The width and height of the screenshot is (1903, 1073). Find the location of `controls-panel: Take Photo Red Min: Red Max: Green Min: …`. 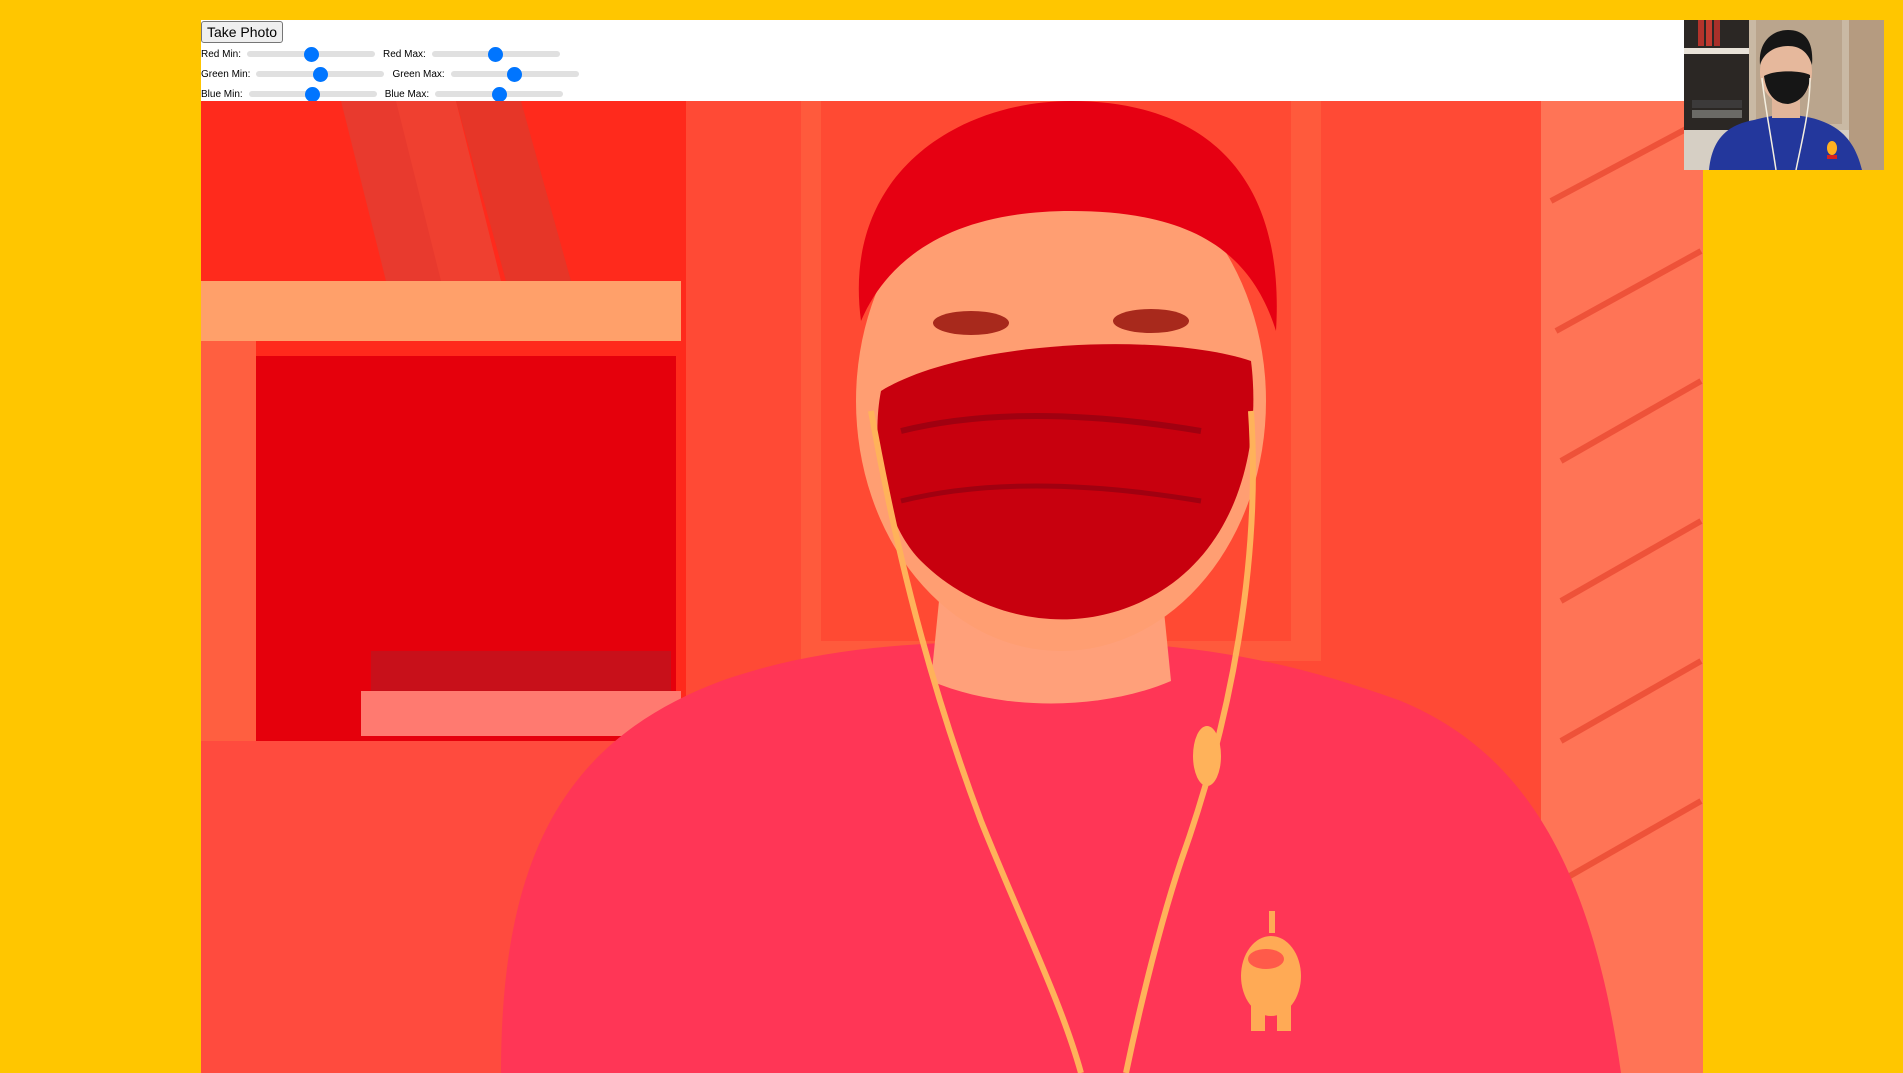

controls-panel: Take Photo Red Min: Red Max: Green Min: … is located at coordinates (1033, 60).